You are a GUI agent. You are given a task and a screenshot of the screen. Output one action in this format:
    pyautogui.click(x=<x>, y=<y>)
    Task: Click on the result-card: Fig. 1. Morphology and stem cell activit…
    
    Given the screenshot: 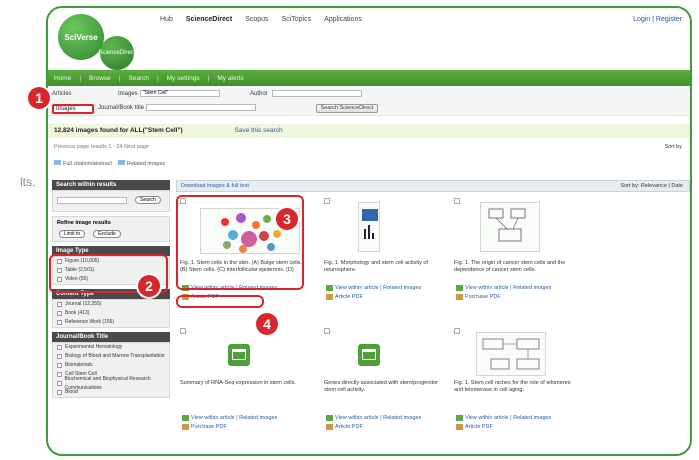 What is the action you would take?
    pyautogui.click(x=386, y=258)
    